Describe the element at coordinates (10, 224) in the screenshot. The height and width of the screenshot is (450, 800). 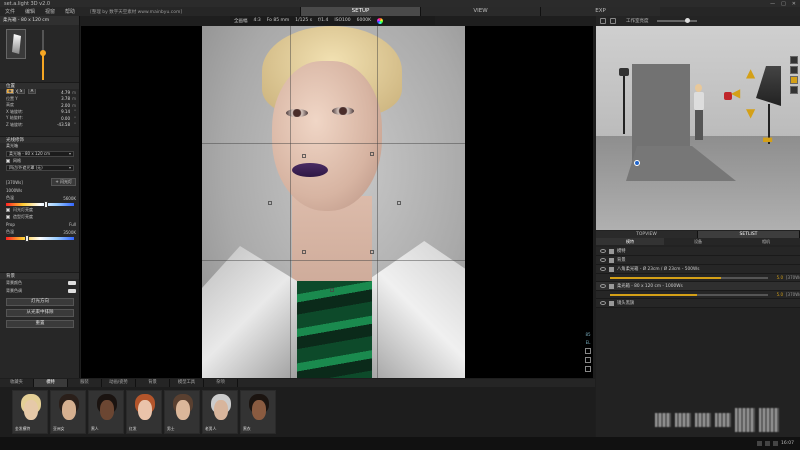
I see `prop-label: Prop` at that location.